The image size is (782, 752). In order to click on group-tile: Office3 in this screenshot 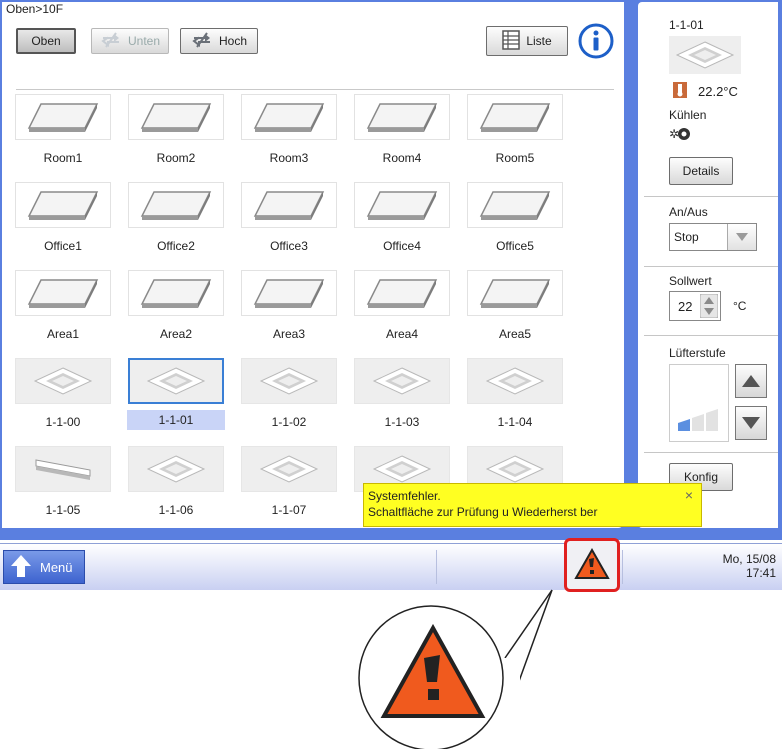, I will do `click(289, 220)`.